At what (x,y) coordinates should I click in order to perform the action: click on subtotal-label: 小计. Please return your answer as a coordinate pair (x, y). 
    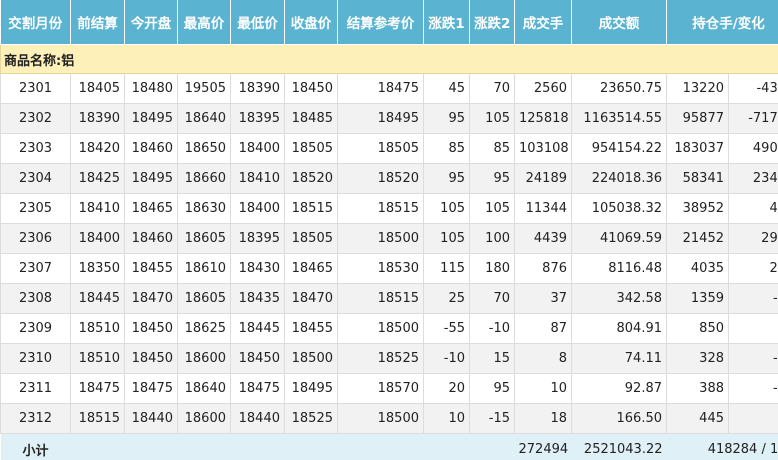
    Looking at the image, I should click on (35, 446).